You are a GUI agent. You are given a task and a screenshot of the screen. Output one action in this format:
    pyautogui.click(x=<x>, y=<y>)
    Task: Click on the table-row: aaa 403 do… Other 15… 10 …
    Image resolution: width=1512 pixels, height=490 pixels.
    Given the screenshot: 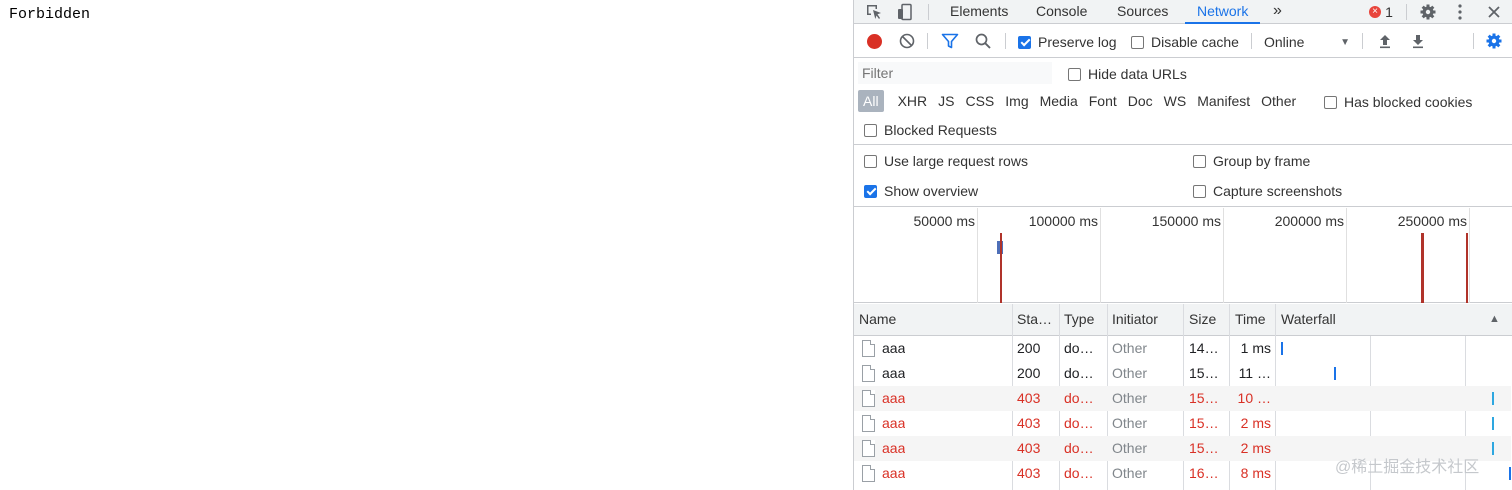 What is the action you would take?
    pyautogui.click(x=1182, y=398)
    